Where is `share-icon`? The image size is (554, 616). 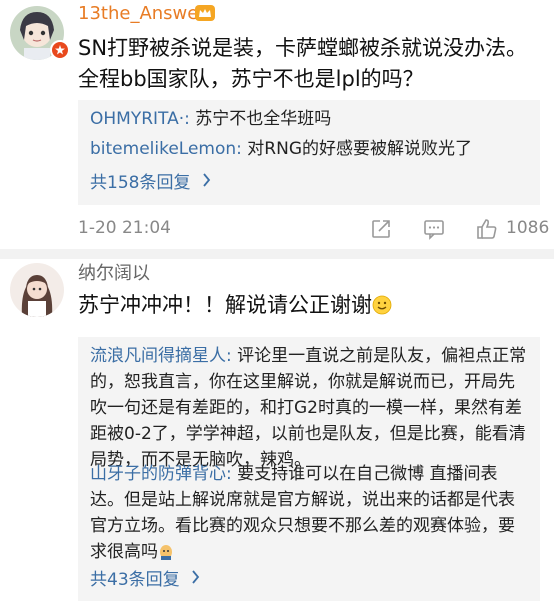
share-icon is located at coordinates (381, 229).